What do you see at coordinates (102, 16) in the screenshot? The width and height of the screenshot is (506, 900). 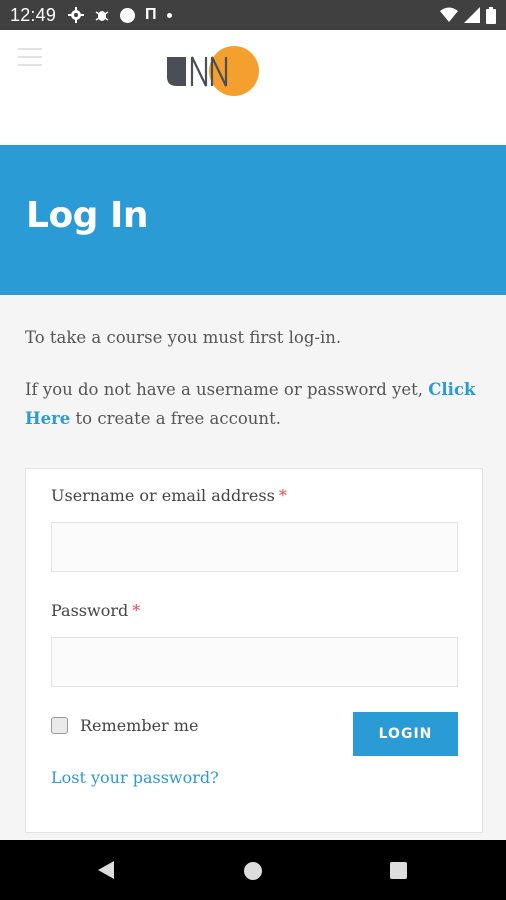 I see `bug-icon` at bounding box center [102, 16].